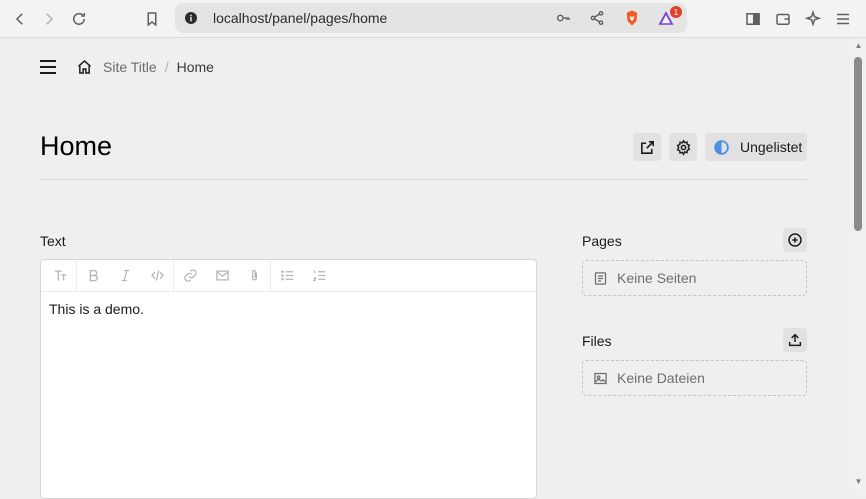  I want to click on sidebar-toggle-icon, so click(753, 19).